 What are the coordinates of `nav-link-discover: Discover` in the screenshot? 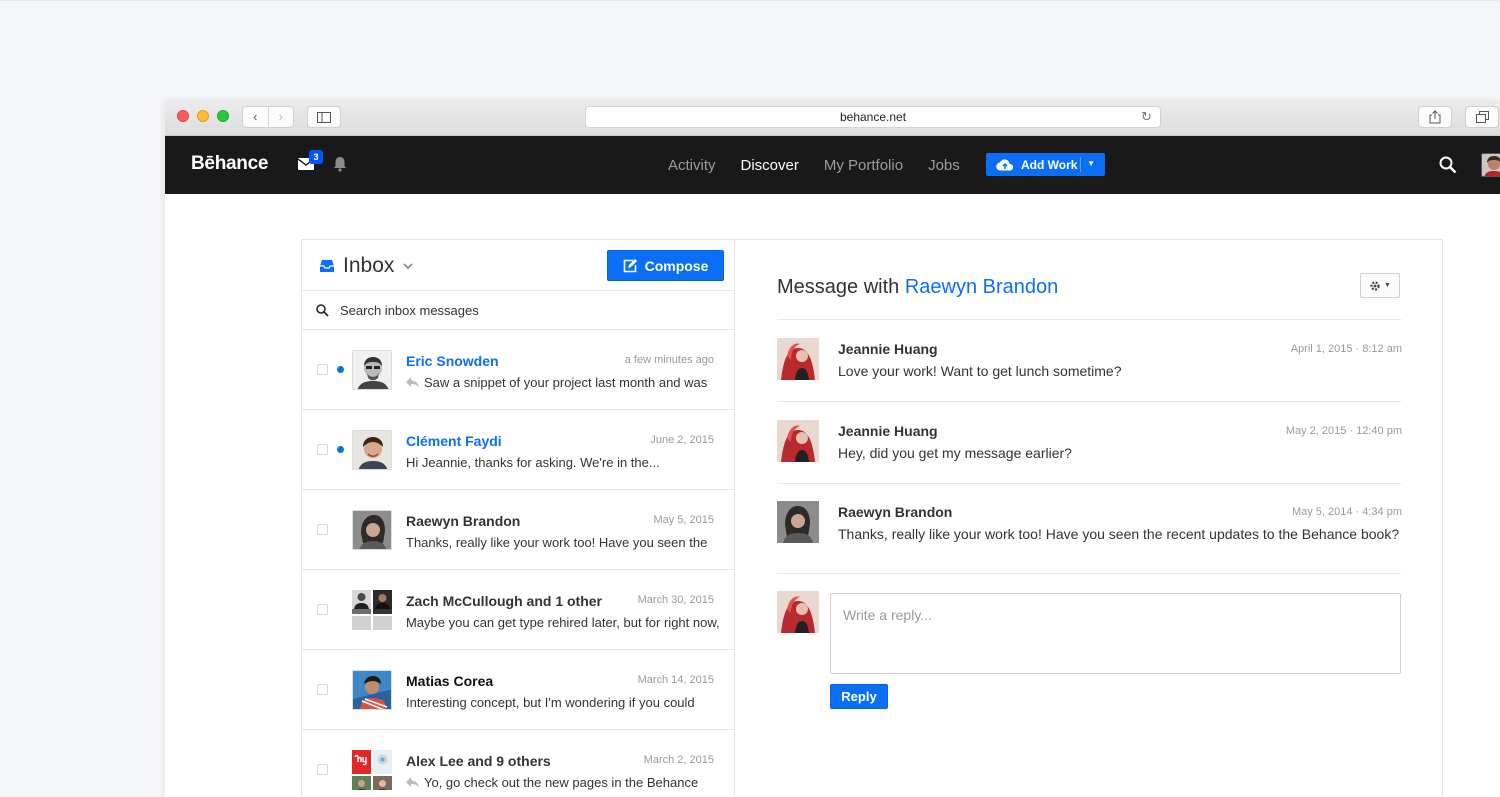 It's located at (770, 165).